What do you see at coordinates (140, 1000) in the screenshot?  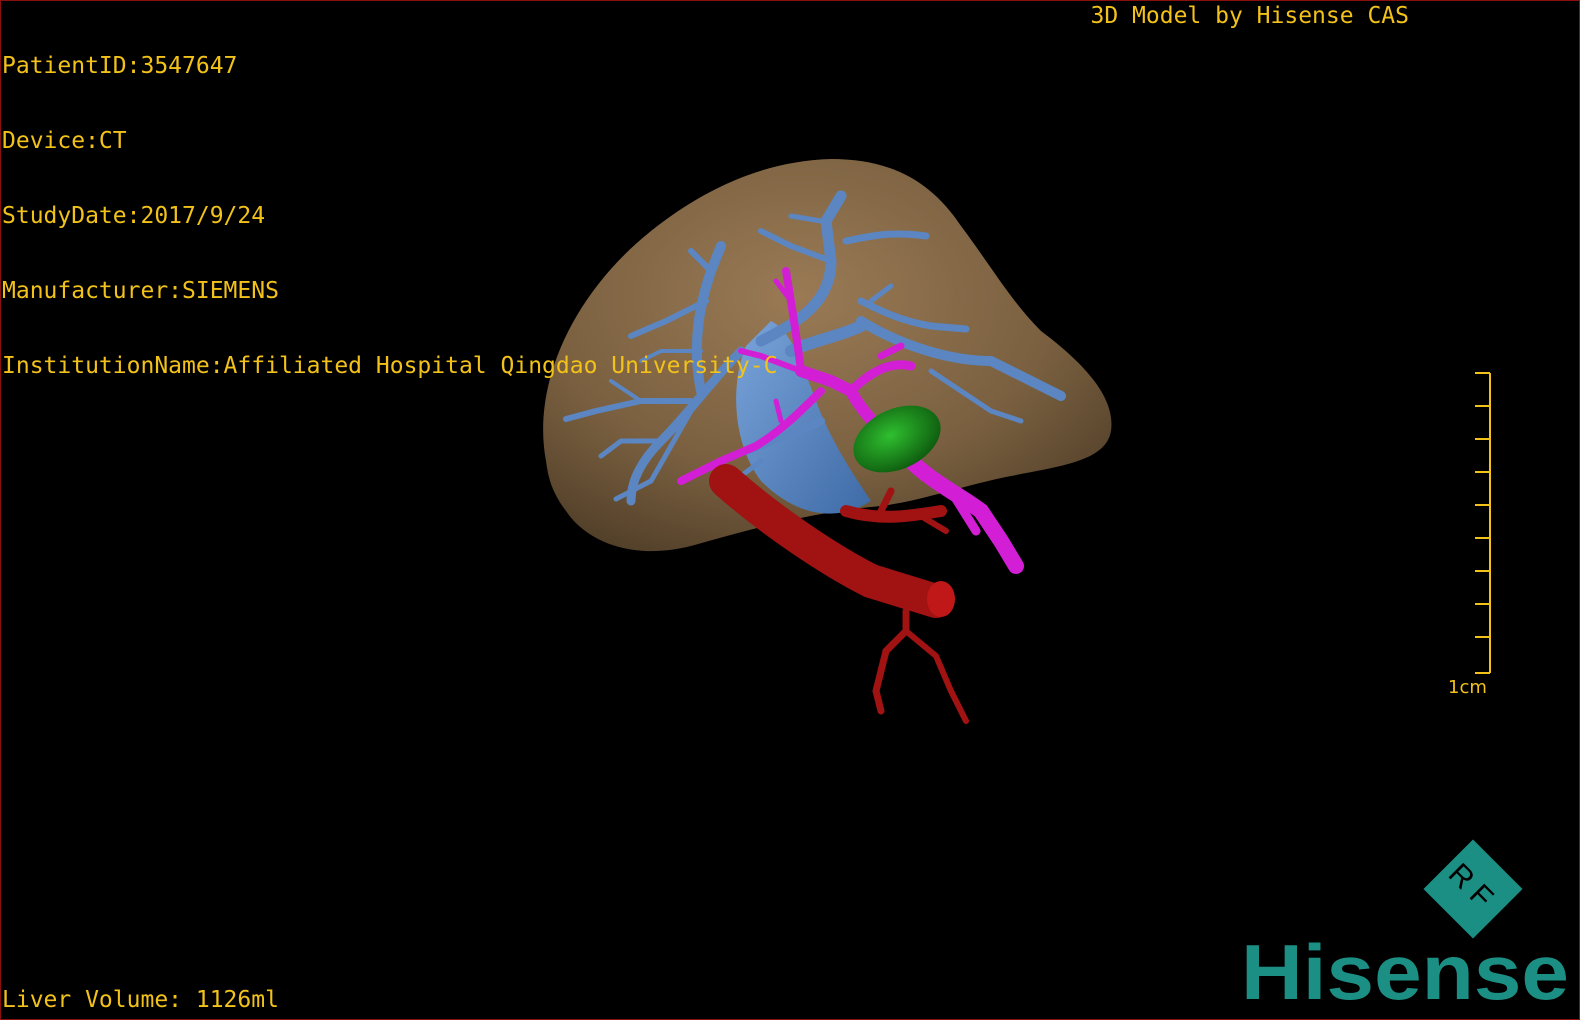 I see `liver-volume: Liver Volume: 1126ml` at bounding box center [140, 1000].